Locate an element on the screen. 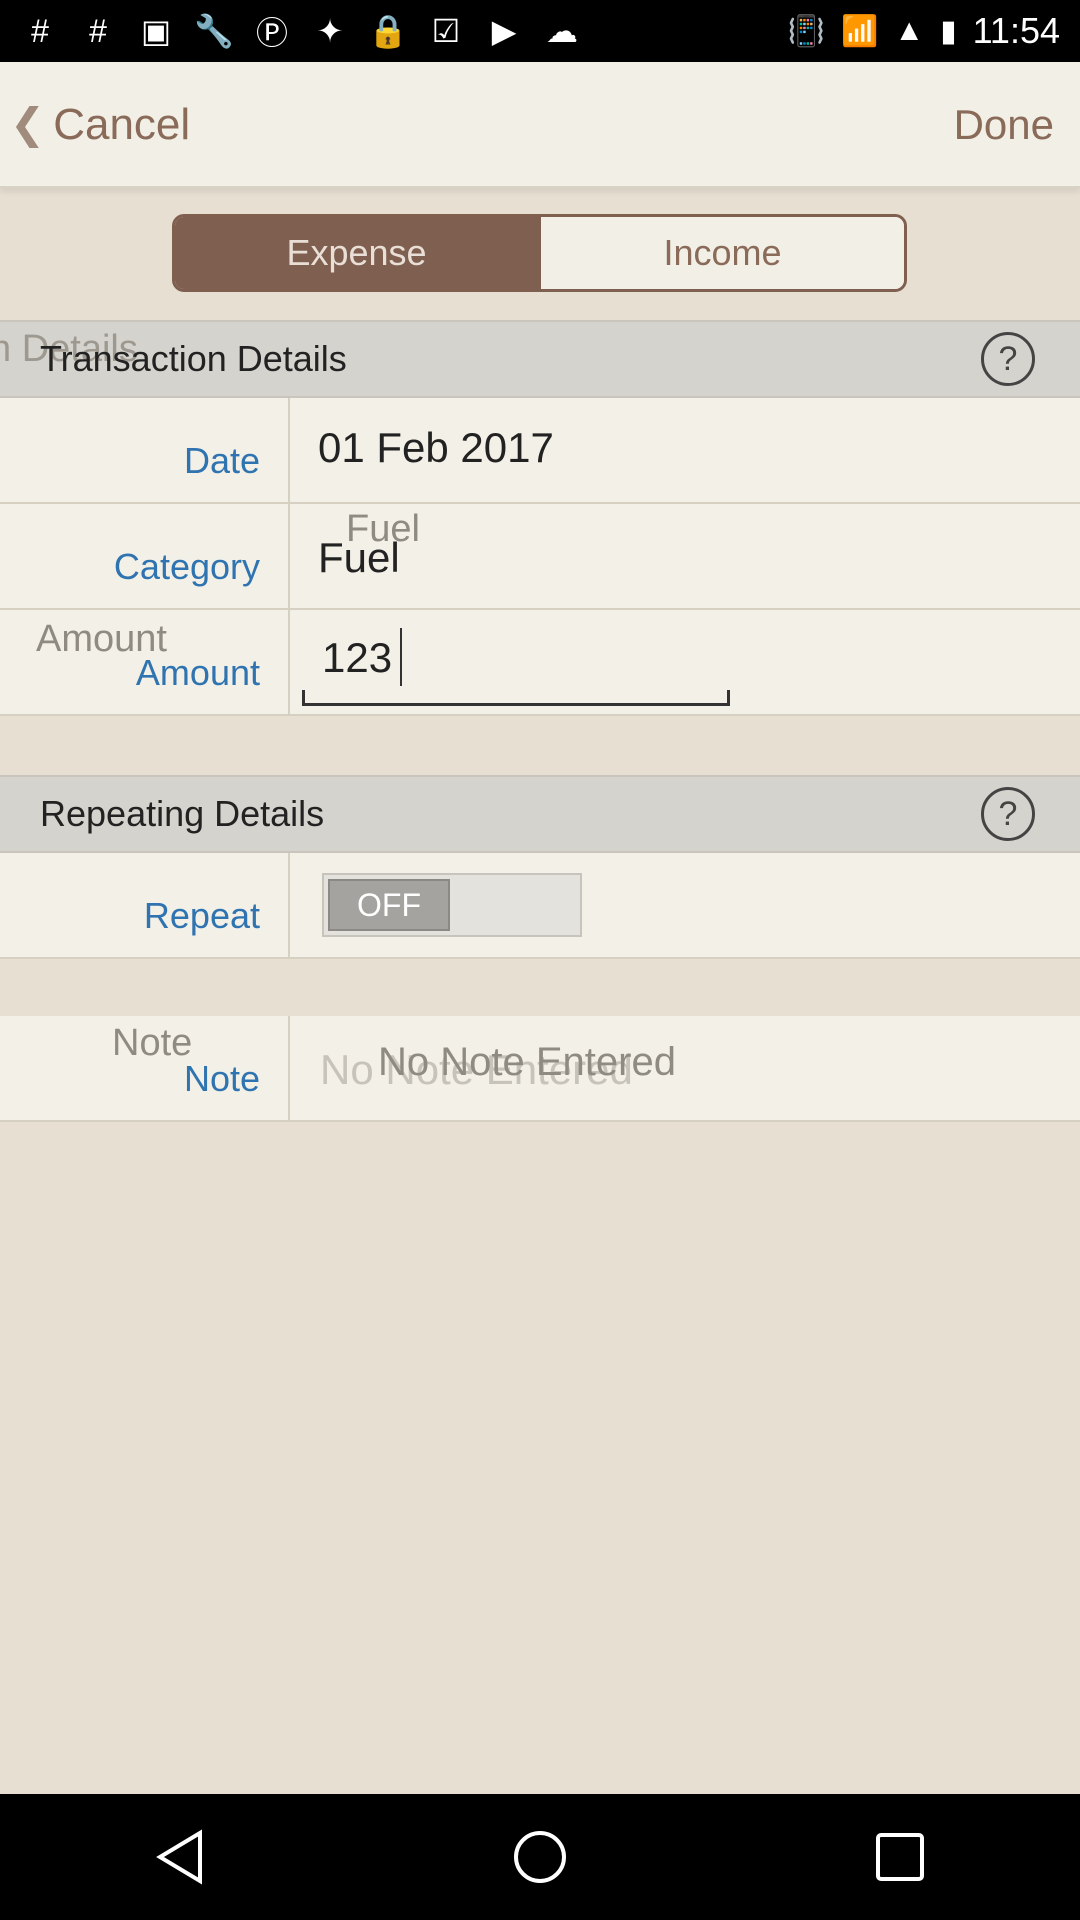 Image resolution: width=1080 pixels, height=1920 pixels. date-row: Date 01 Feb 2017 is located at coordinates (540, 451).